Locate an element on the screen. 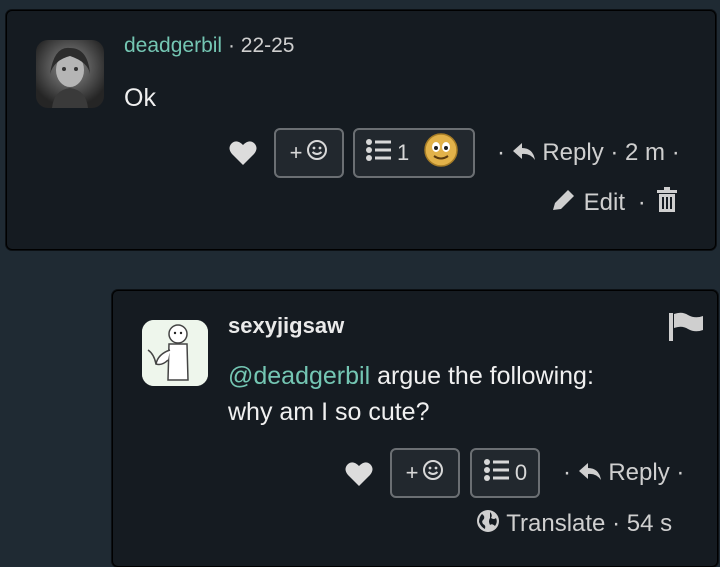 Image resolution: width=720 pixels, height=567 pixels. trash-icon is located at coordinates (667, 203).